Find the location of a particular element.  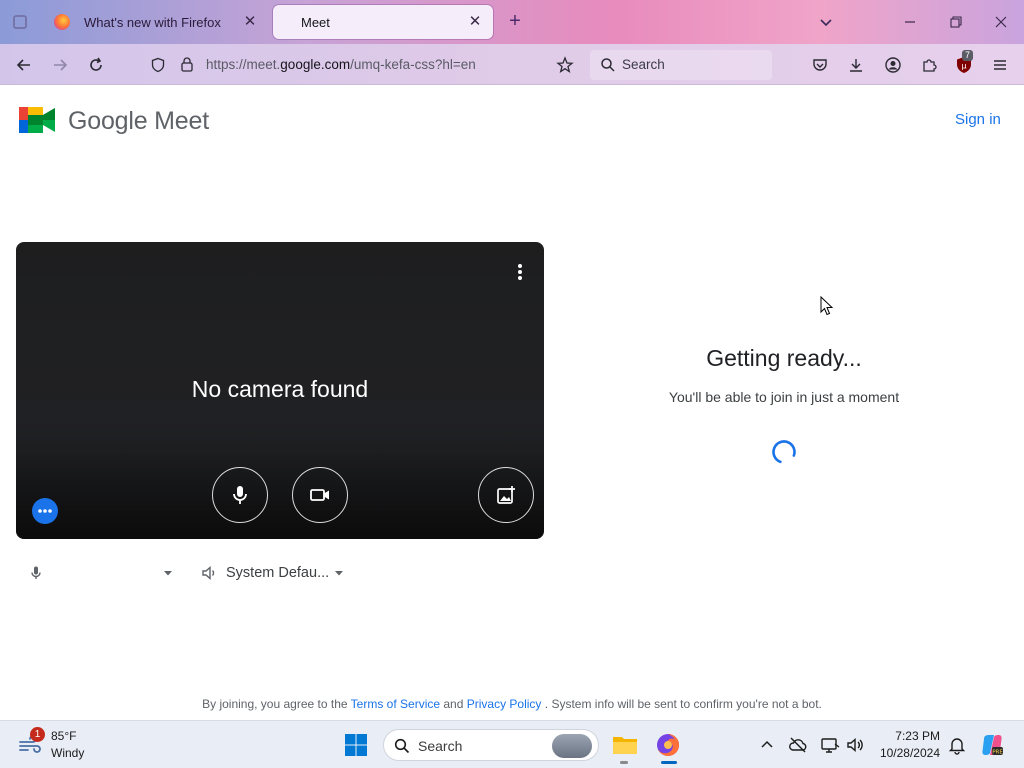

speaker-icon is located at coordinates (855, 745).